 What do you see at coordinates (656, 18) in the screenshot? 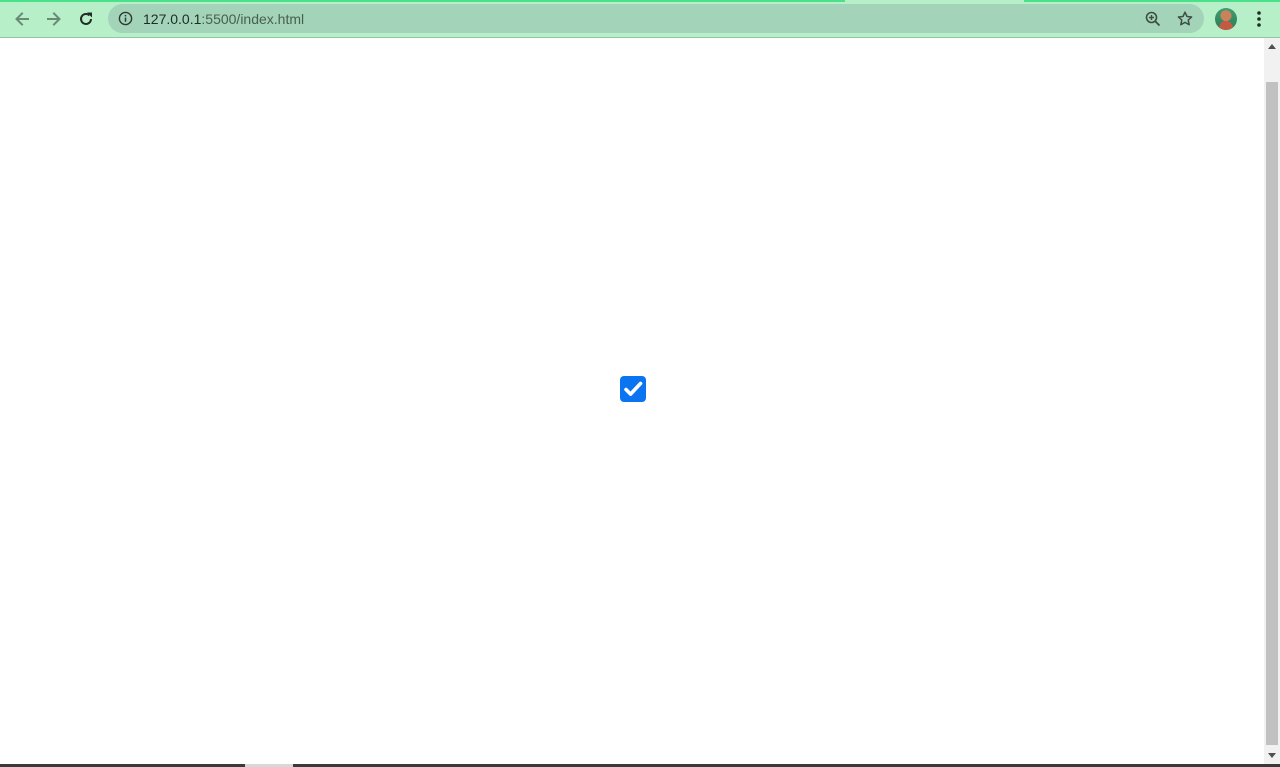
I see `address-bar: 127.0.0.1:5500/index.html` at bounding box center [656, 18].